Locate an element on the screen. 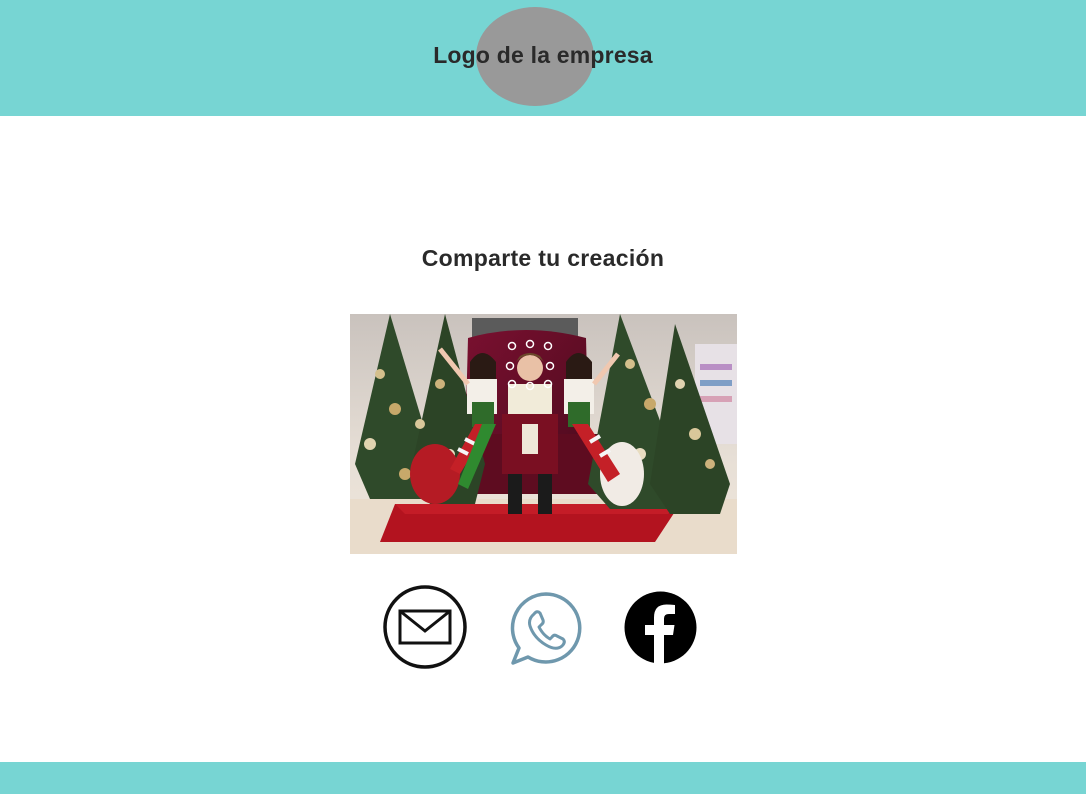  email-icon is located at coordinates (425, 627).